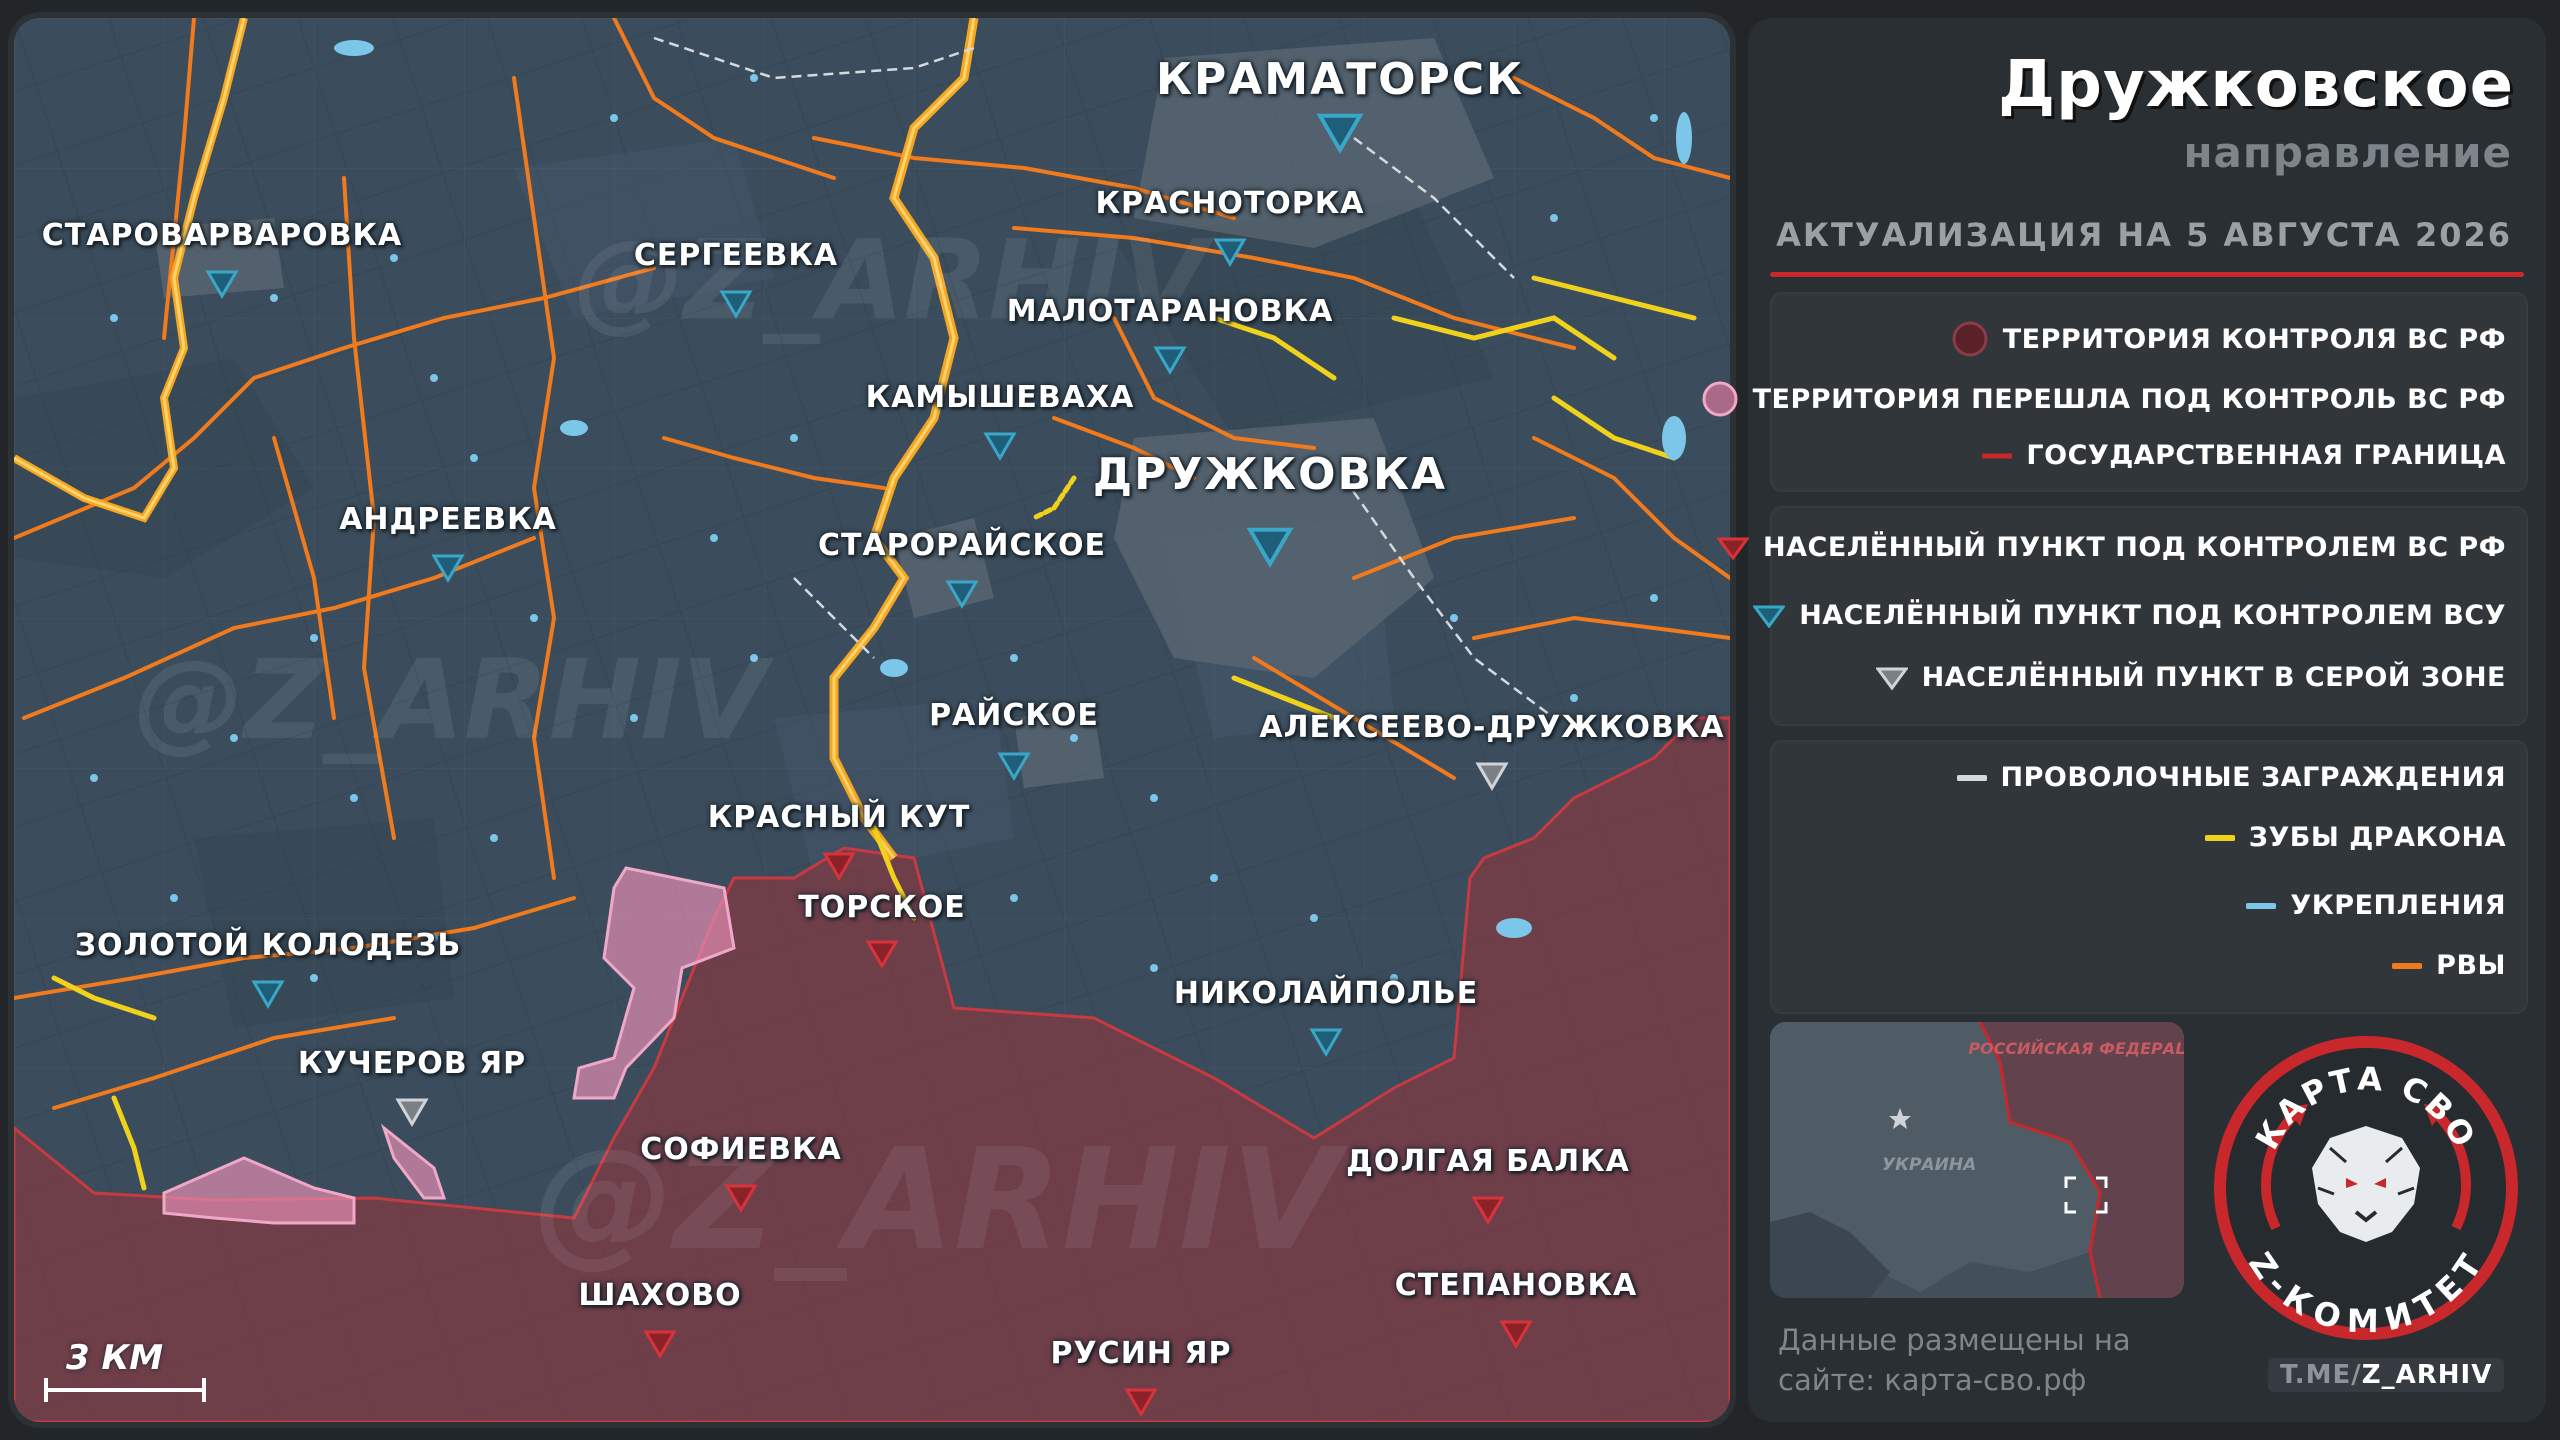 This screenshot has height=1440, width=2560. What do you see at coordinates (1516, 1285) in the screenshot?
I see `settlement-label: СТЕПАНОВКА` at bounding box center [1516, 1285].